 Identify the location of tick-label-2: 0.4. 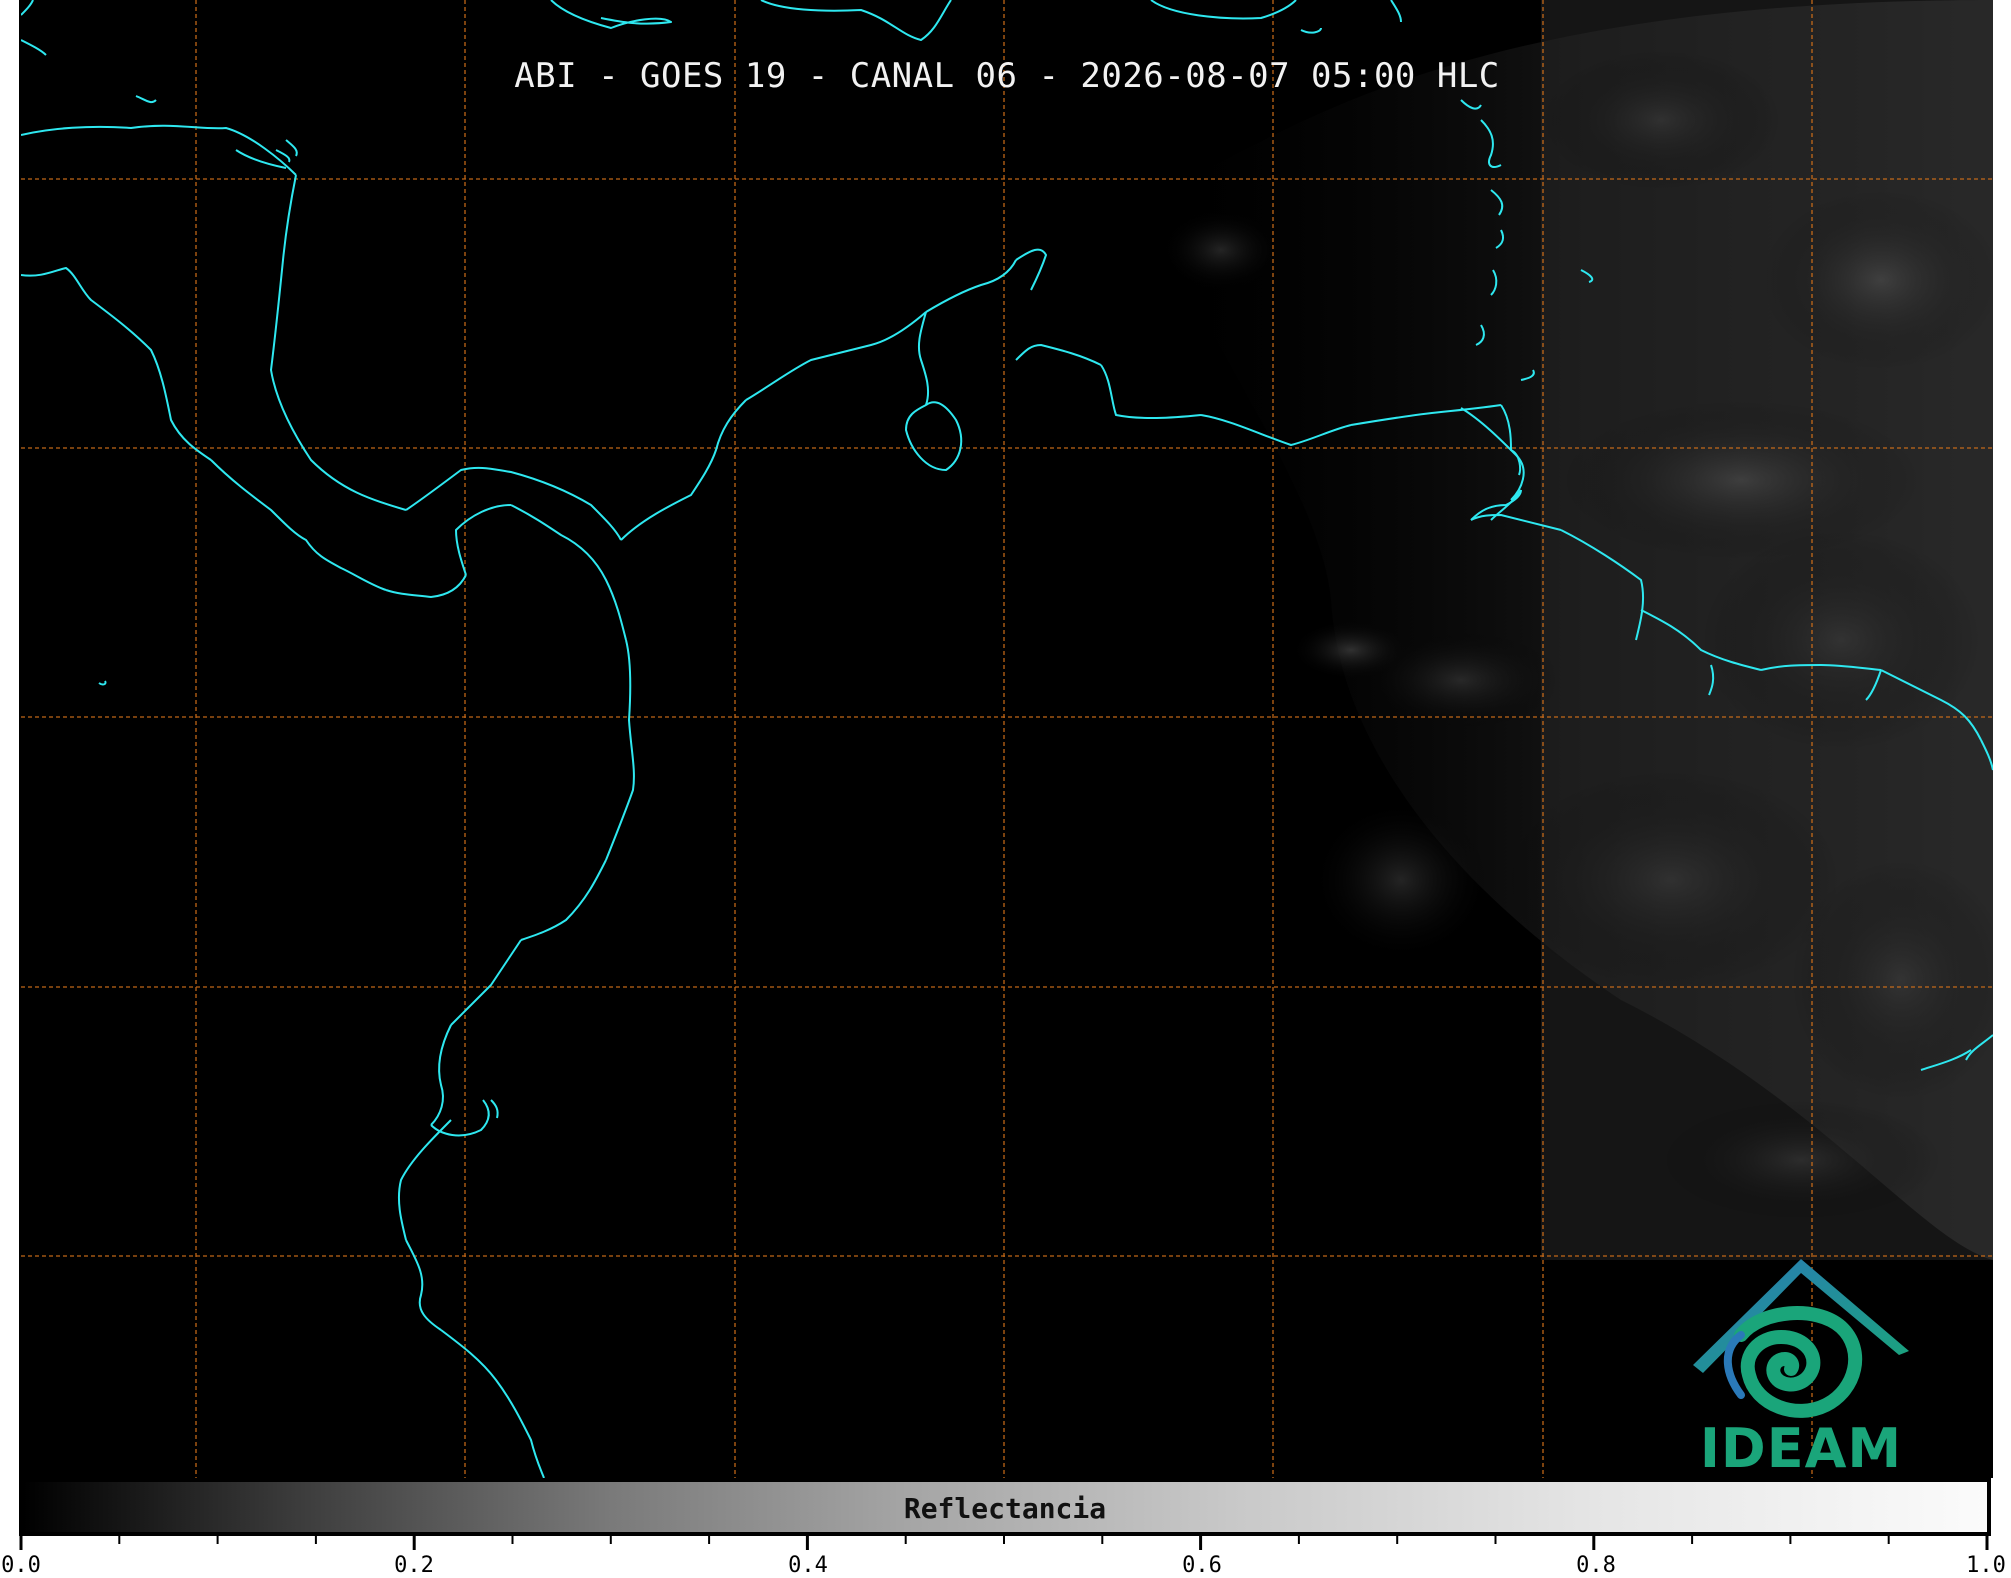
(808, 1565).